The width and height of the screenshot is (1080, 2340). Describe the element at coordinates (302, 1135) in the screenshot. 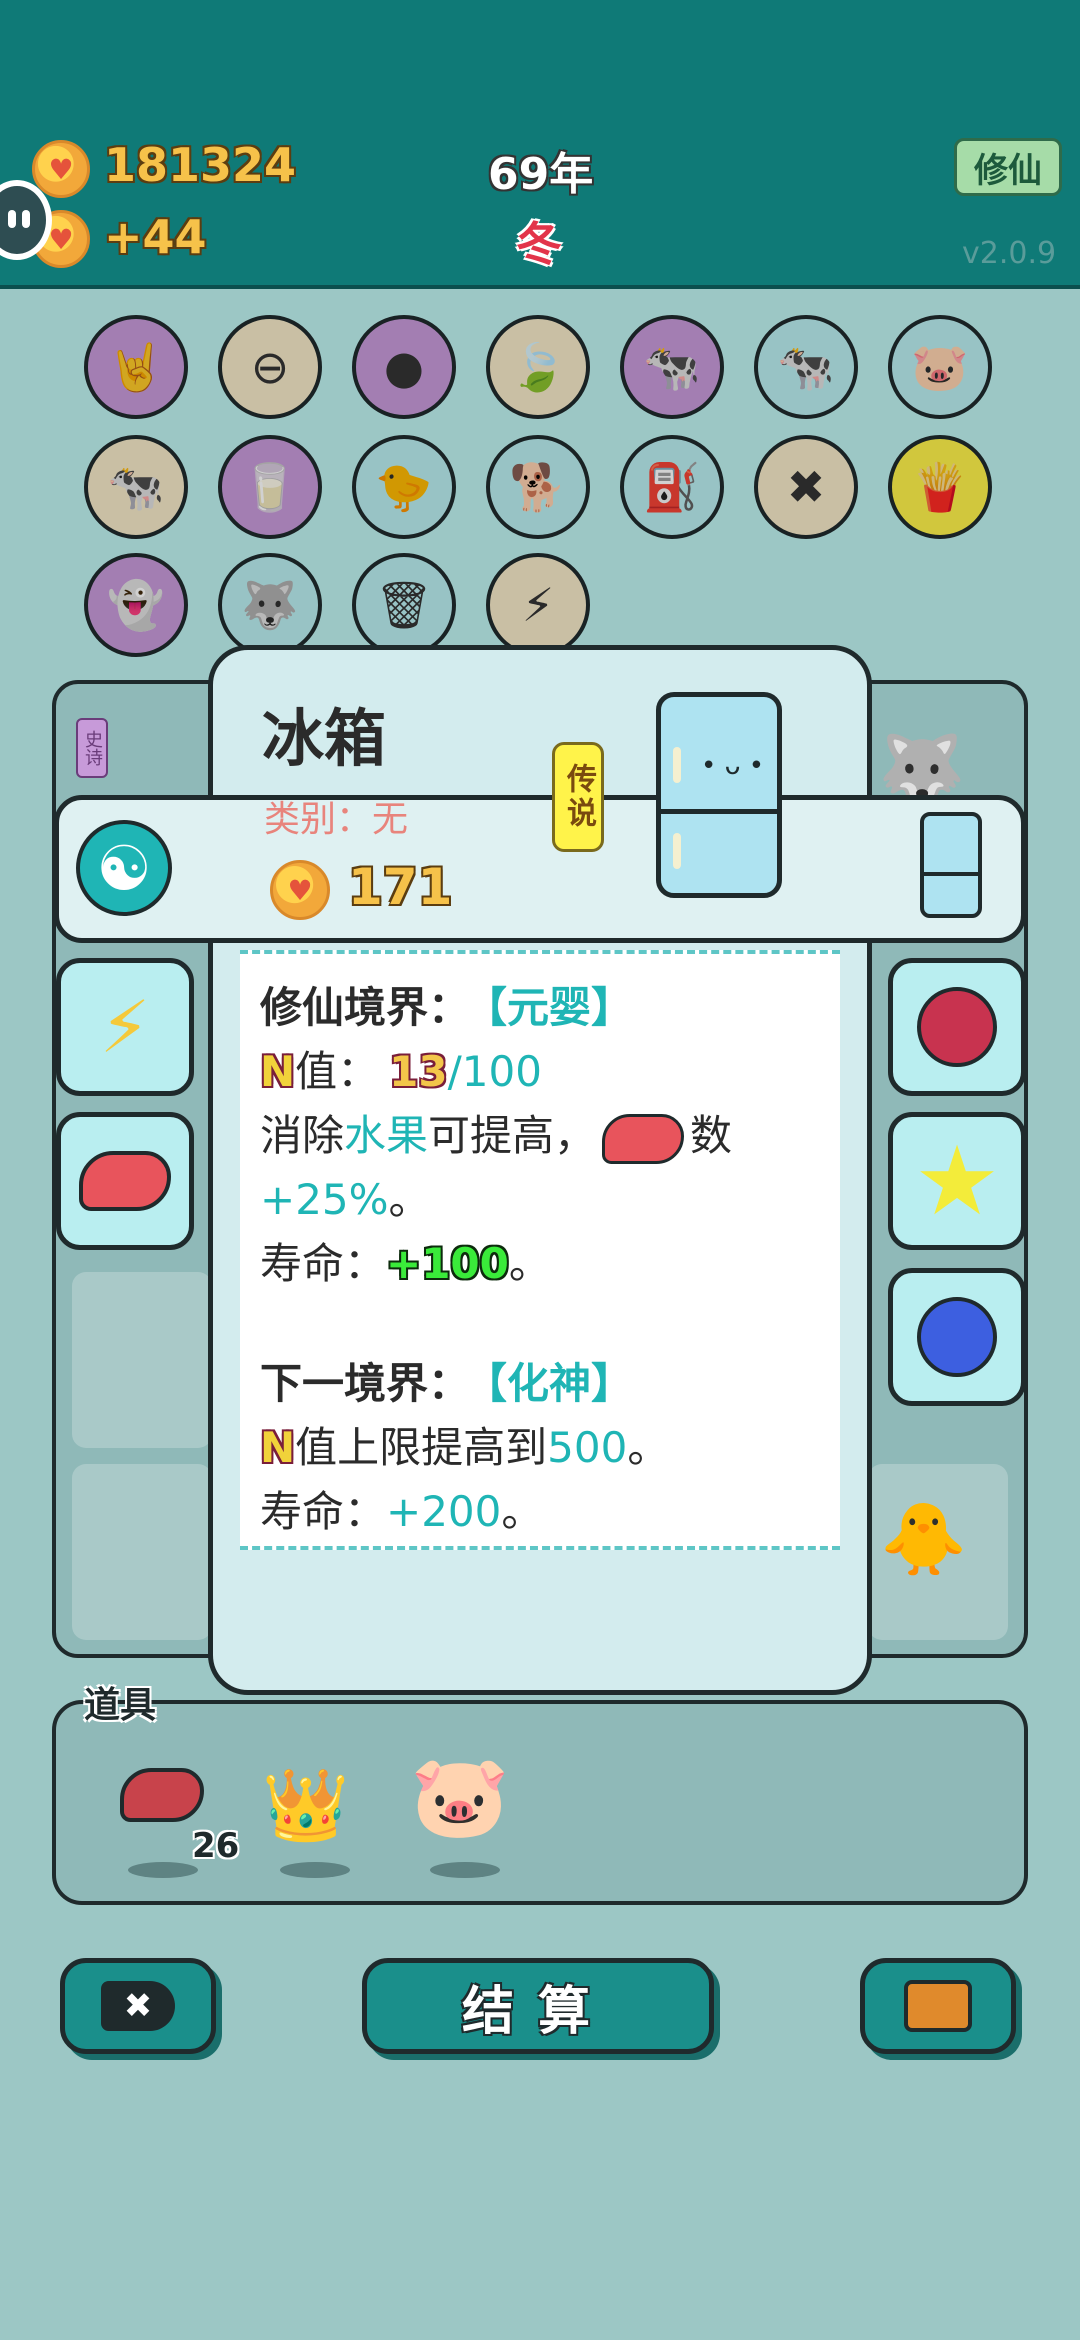

I see `eliminate-prefix: 消除` at that location.